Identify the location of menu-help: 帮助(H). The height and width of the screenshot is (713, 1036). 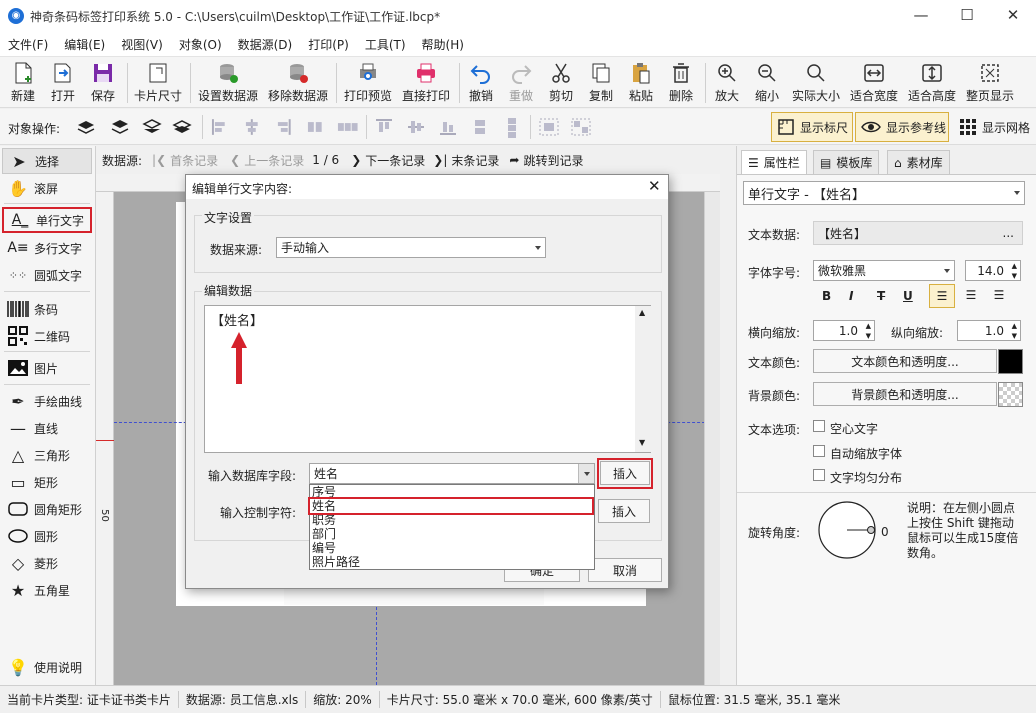
(443, 44).